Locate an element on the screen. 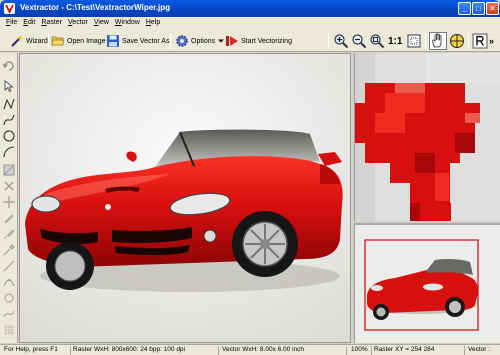  folder-open-icon is located at coordinates (58, 41).